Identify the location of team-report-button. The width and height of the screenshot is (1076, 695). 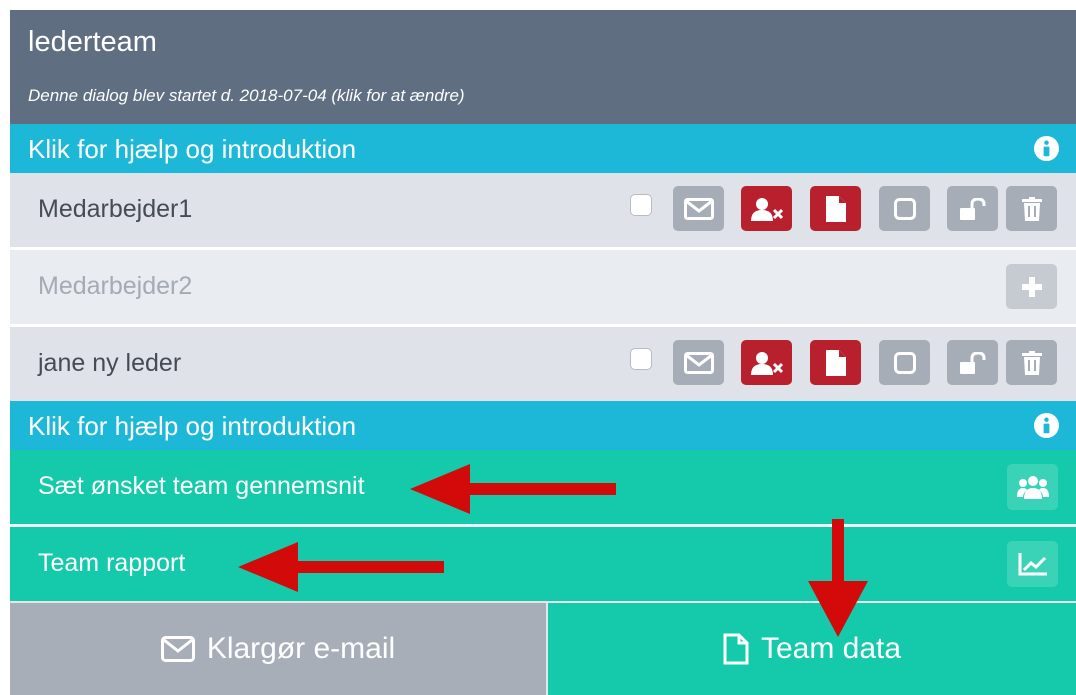
(1032, 564).